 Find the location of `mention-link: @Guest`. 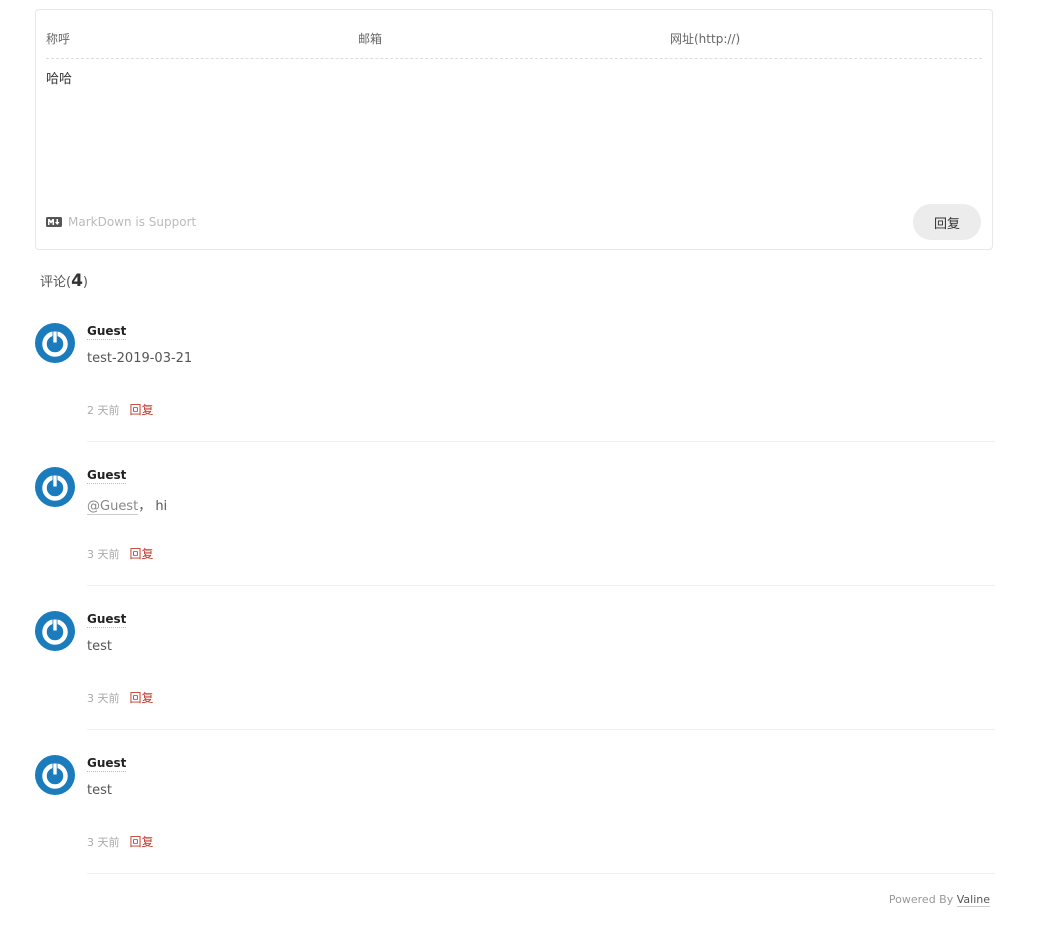

mention-link: @Guest is located at coordinates (113, 507).